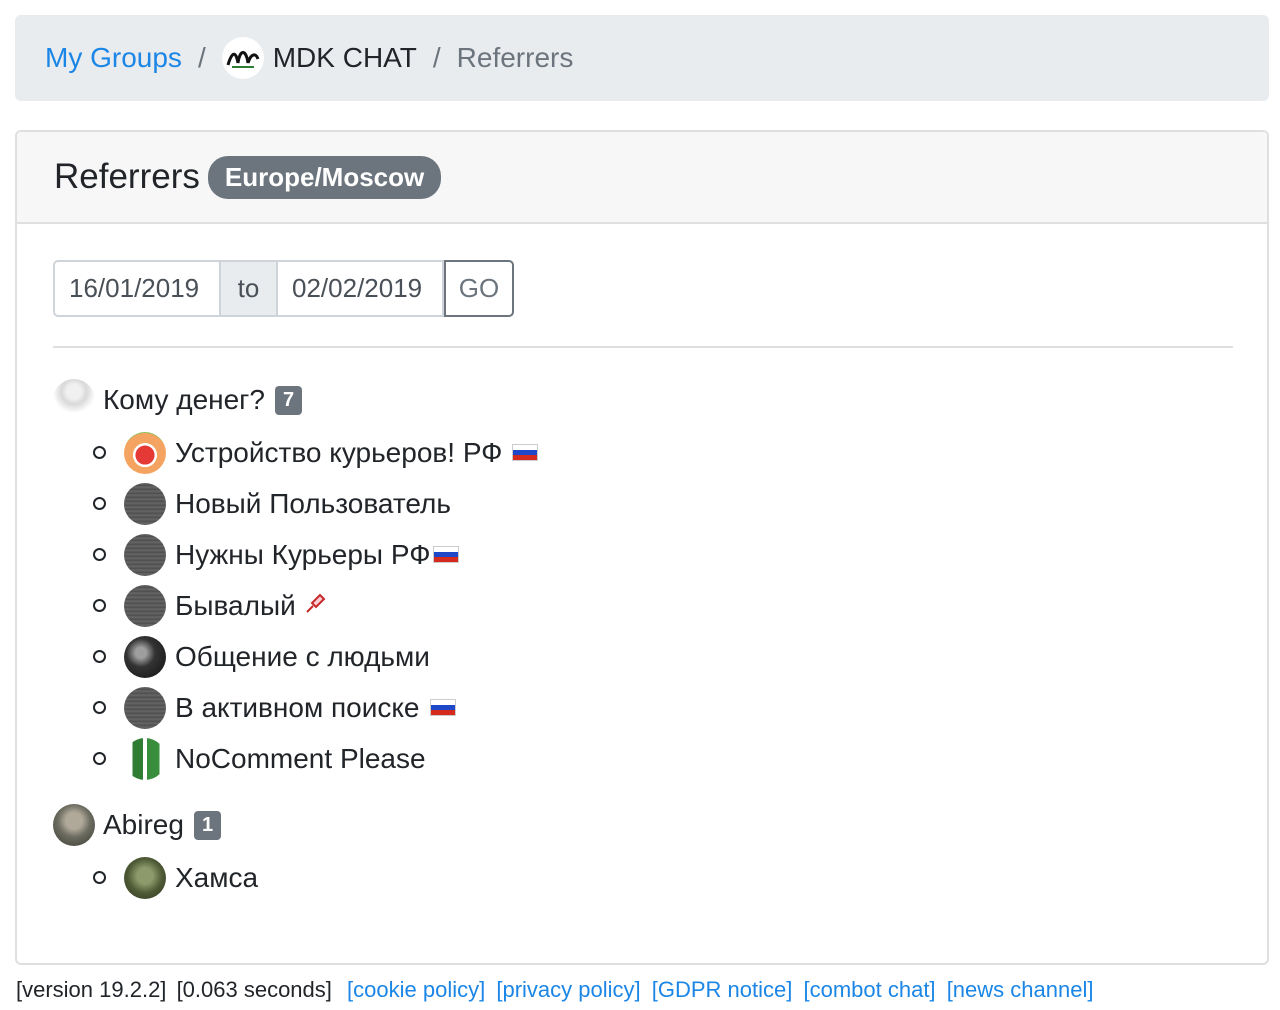 The height and width of the screenshot is (1010, 1280). I want to click on list-item: Бывалый, so click(660, 605).